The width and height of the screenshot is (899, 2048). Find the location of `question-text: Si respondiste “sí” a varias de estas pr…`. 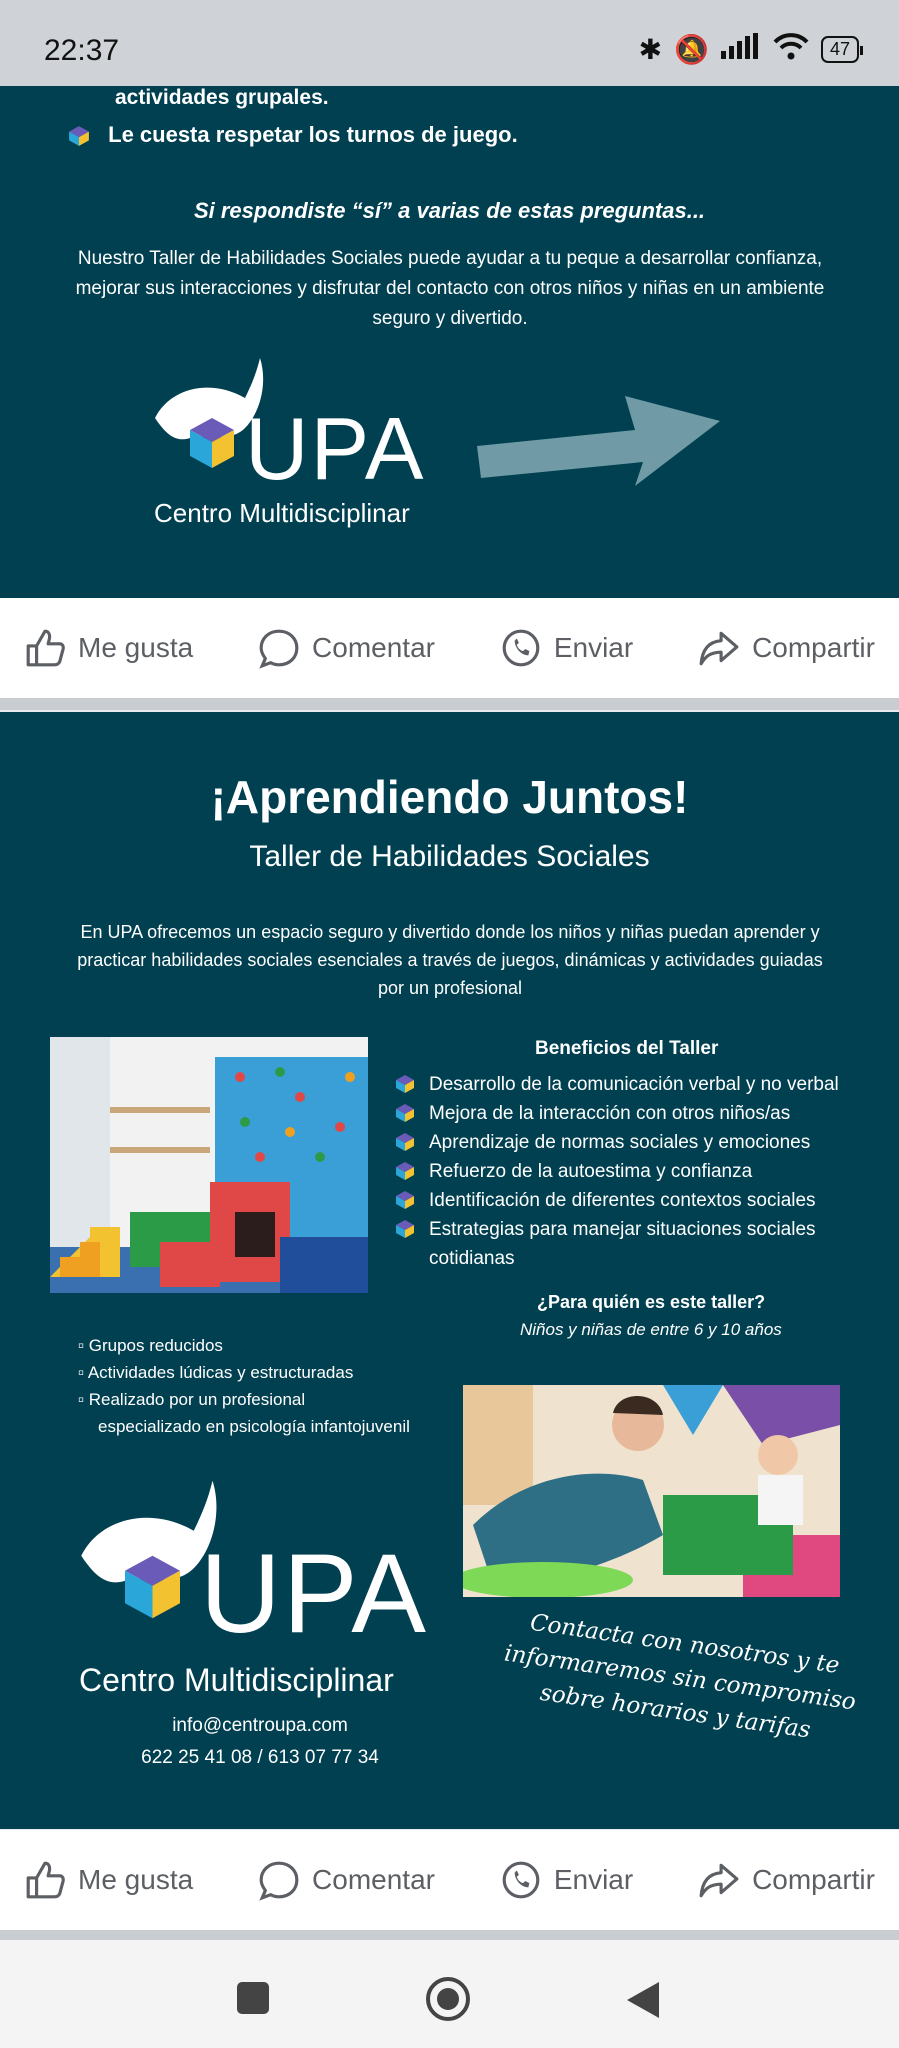

question-text: Si respondiste “sí” a varias de estas pr… is located at coordinates (449, 210).